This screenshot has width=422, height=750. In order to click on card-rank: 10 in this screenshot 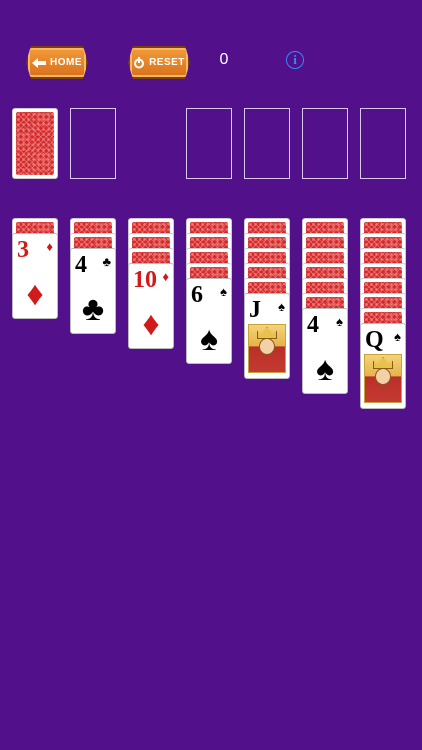, I will do `click(145, 280)`.